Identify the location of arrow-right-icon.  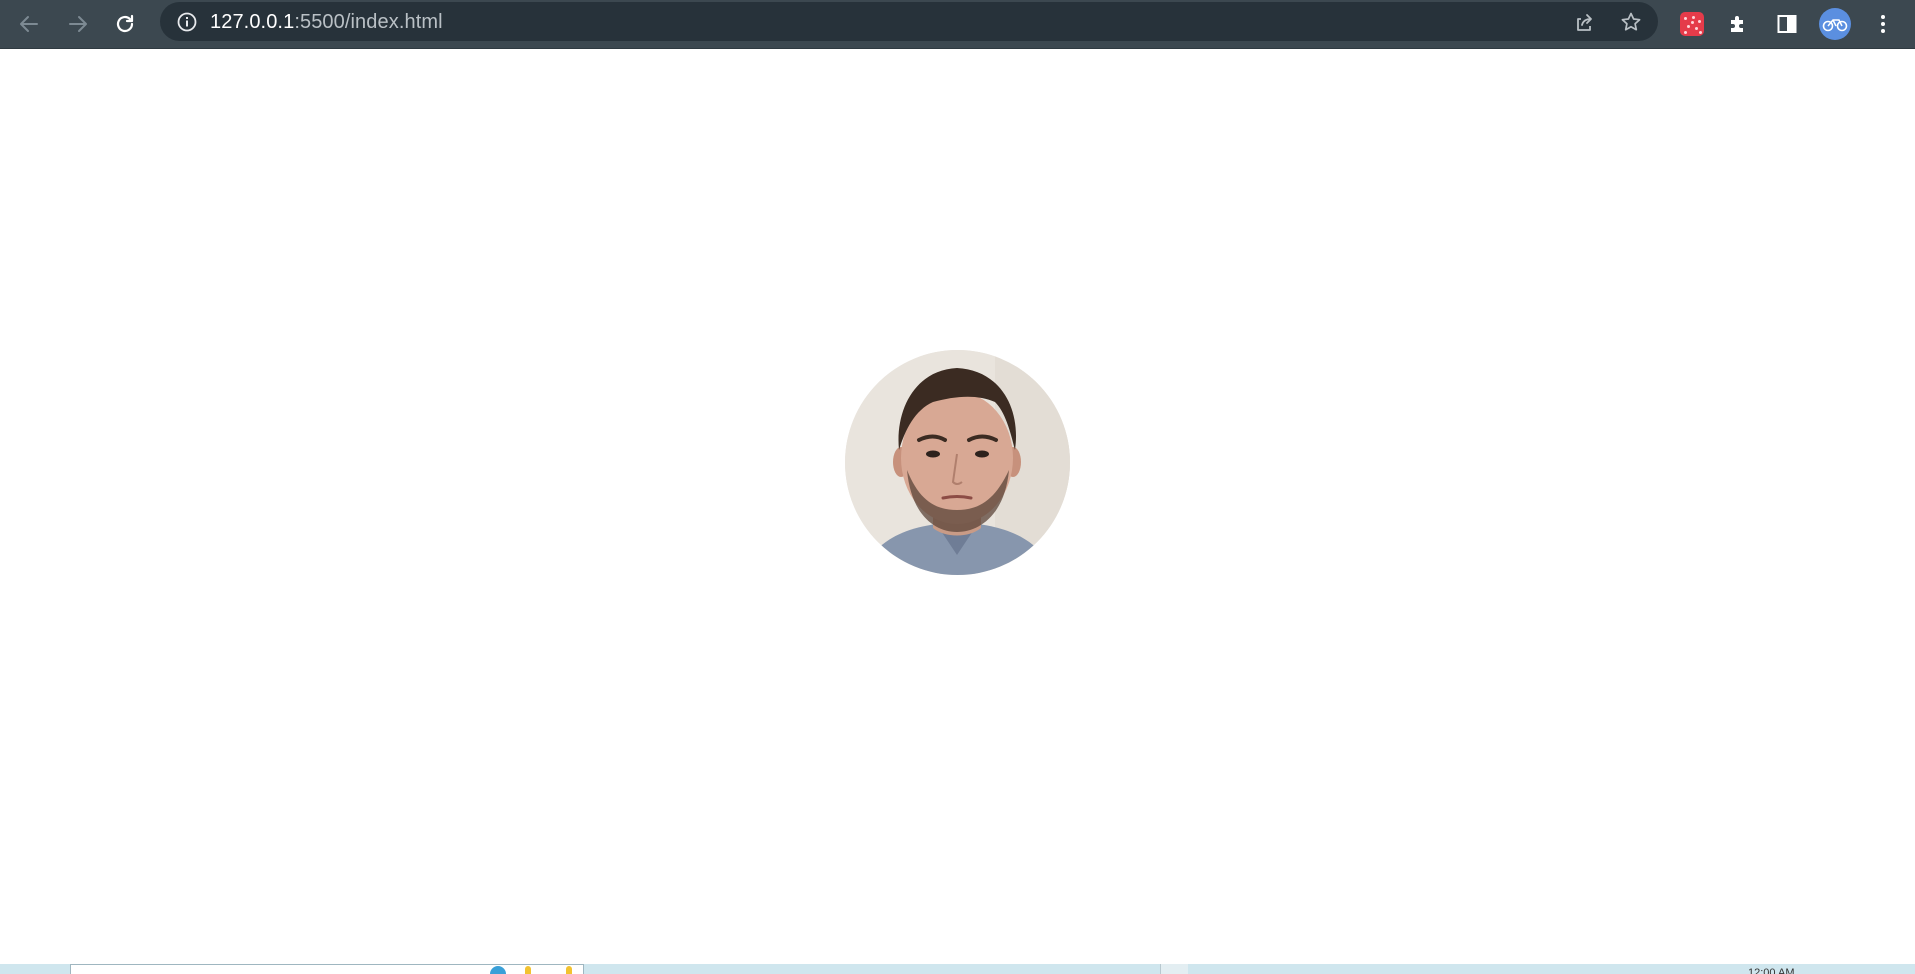
(78, 24).